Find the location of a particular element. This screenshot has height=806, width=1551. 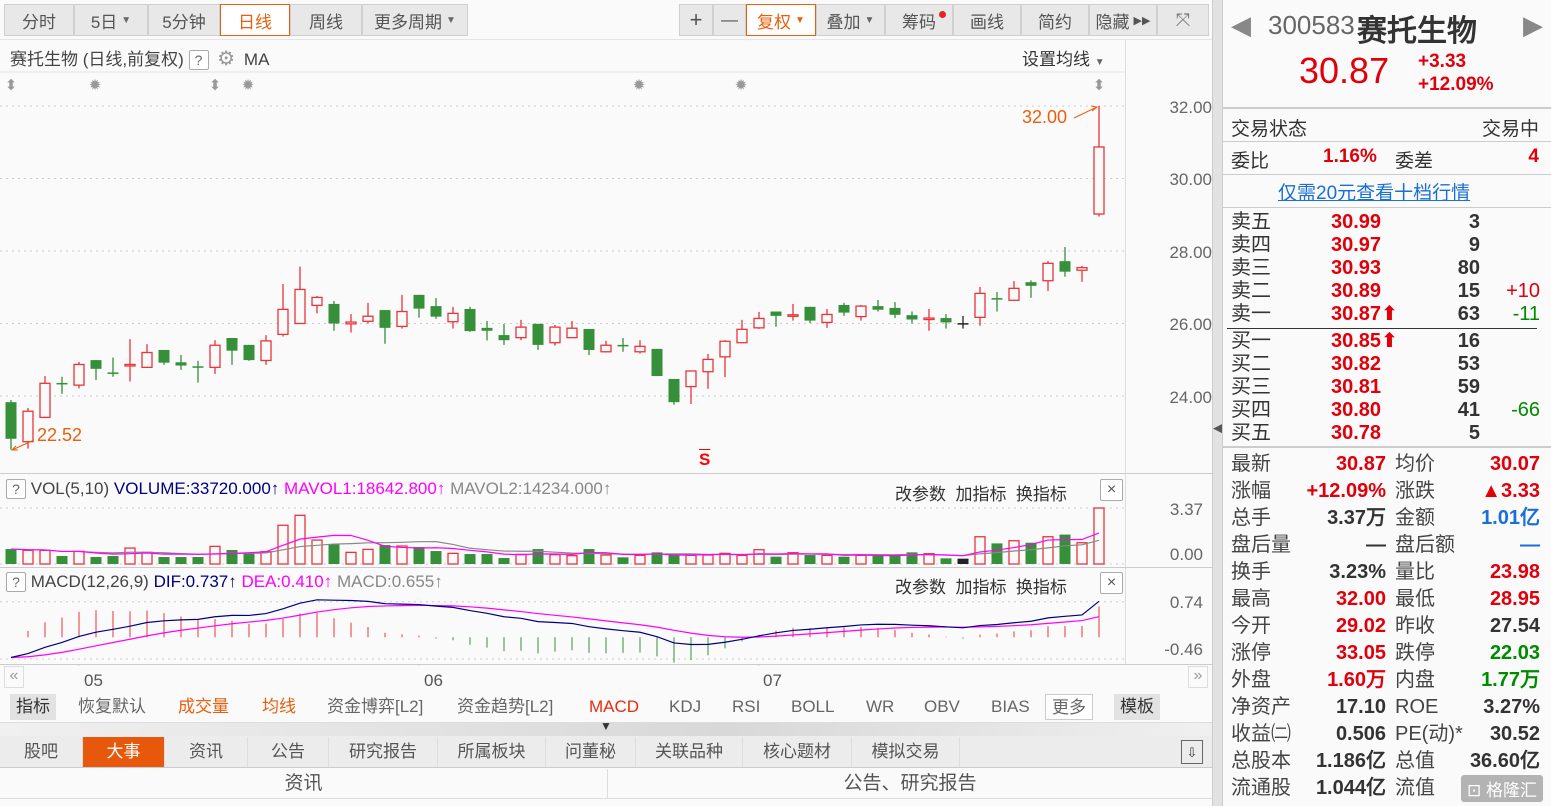

order-price: 30.99 is located at coordinates (1356, 222).